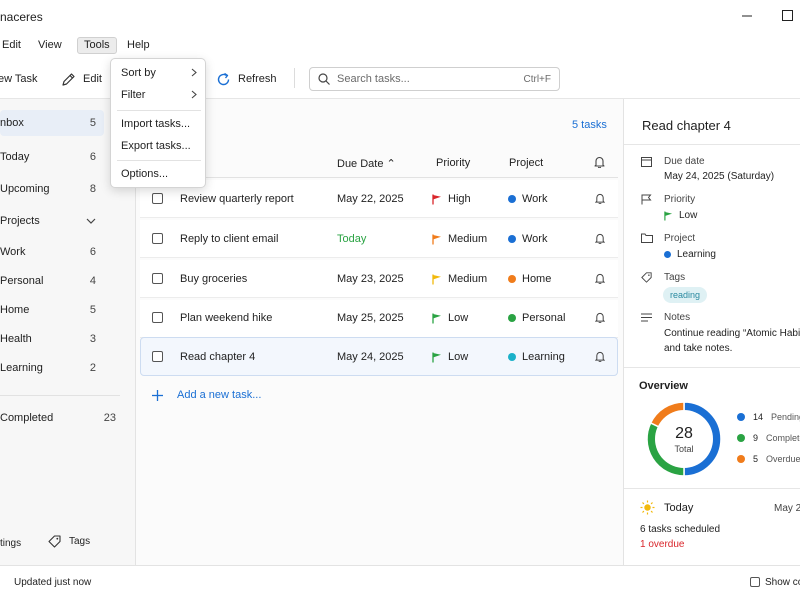  Describe the element at coordinates (430, 79) in the screenshot. I see `search-input` at that location.